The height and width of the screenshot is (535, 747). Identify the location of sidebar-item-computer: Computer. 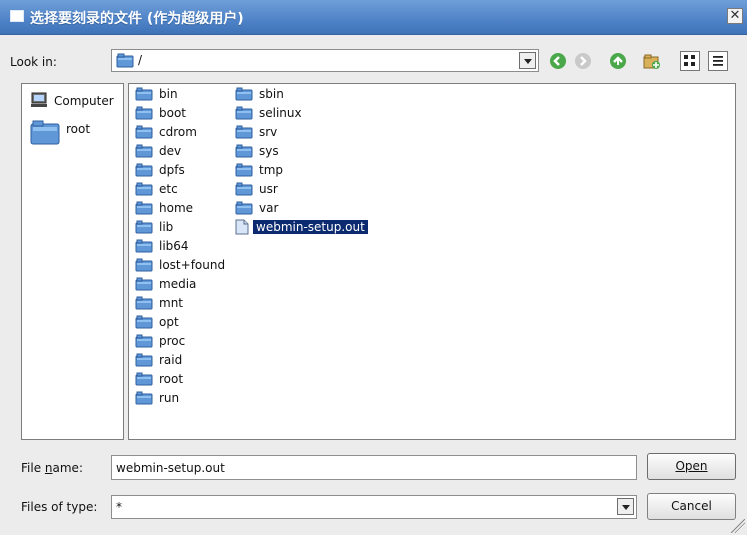
(72, 101).